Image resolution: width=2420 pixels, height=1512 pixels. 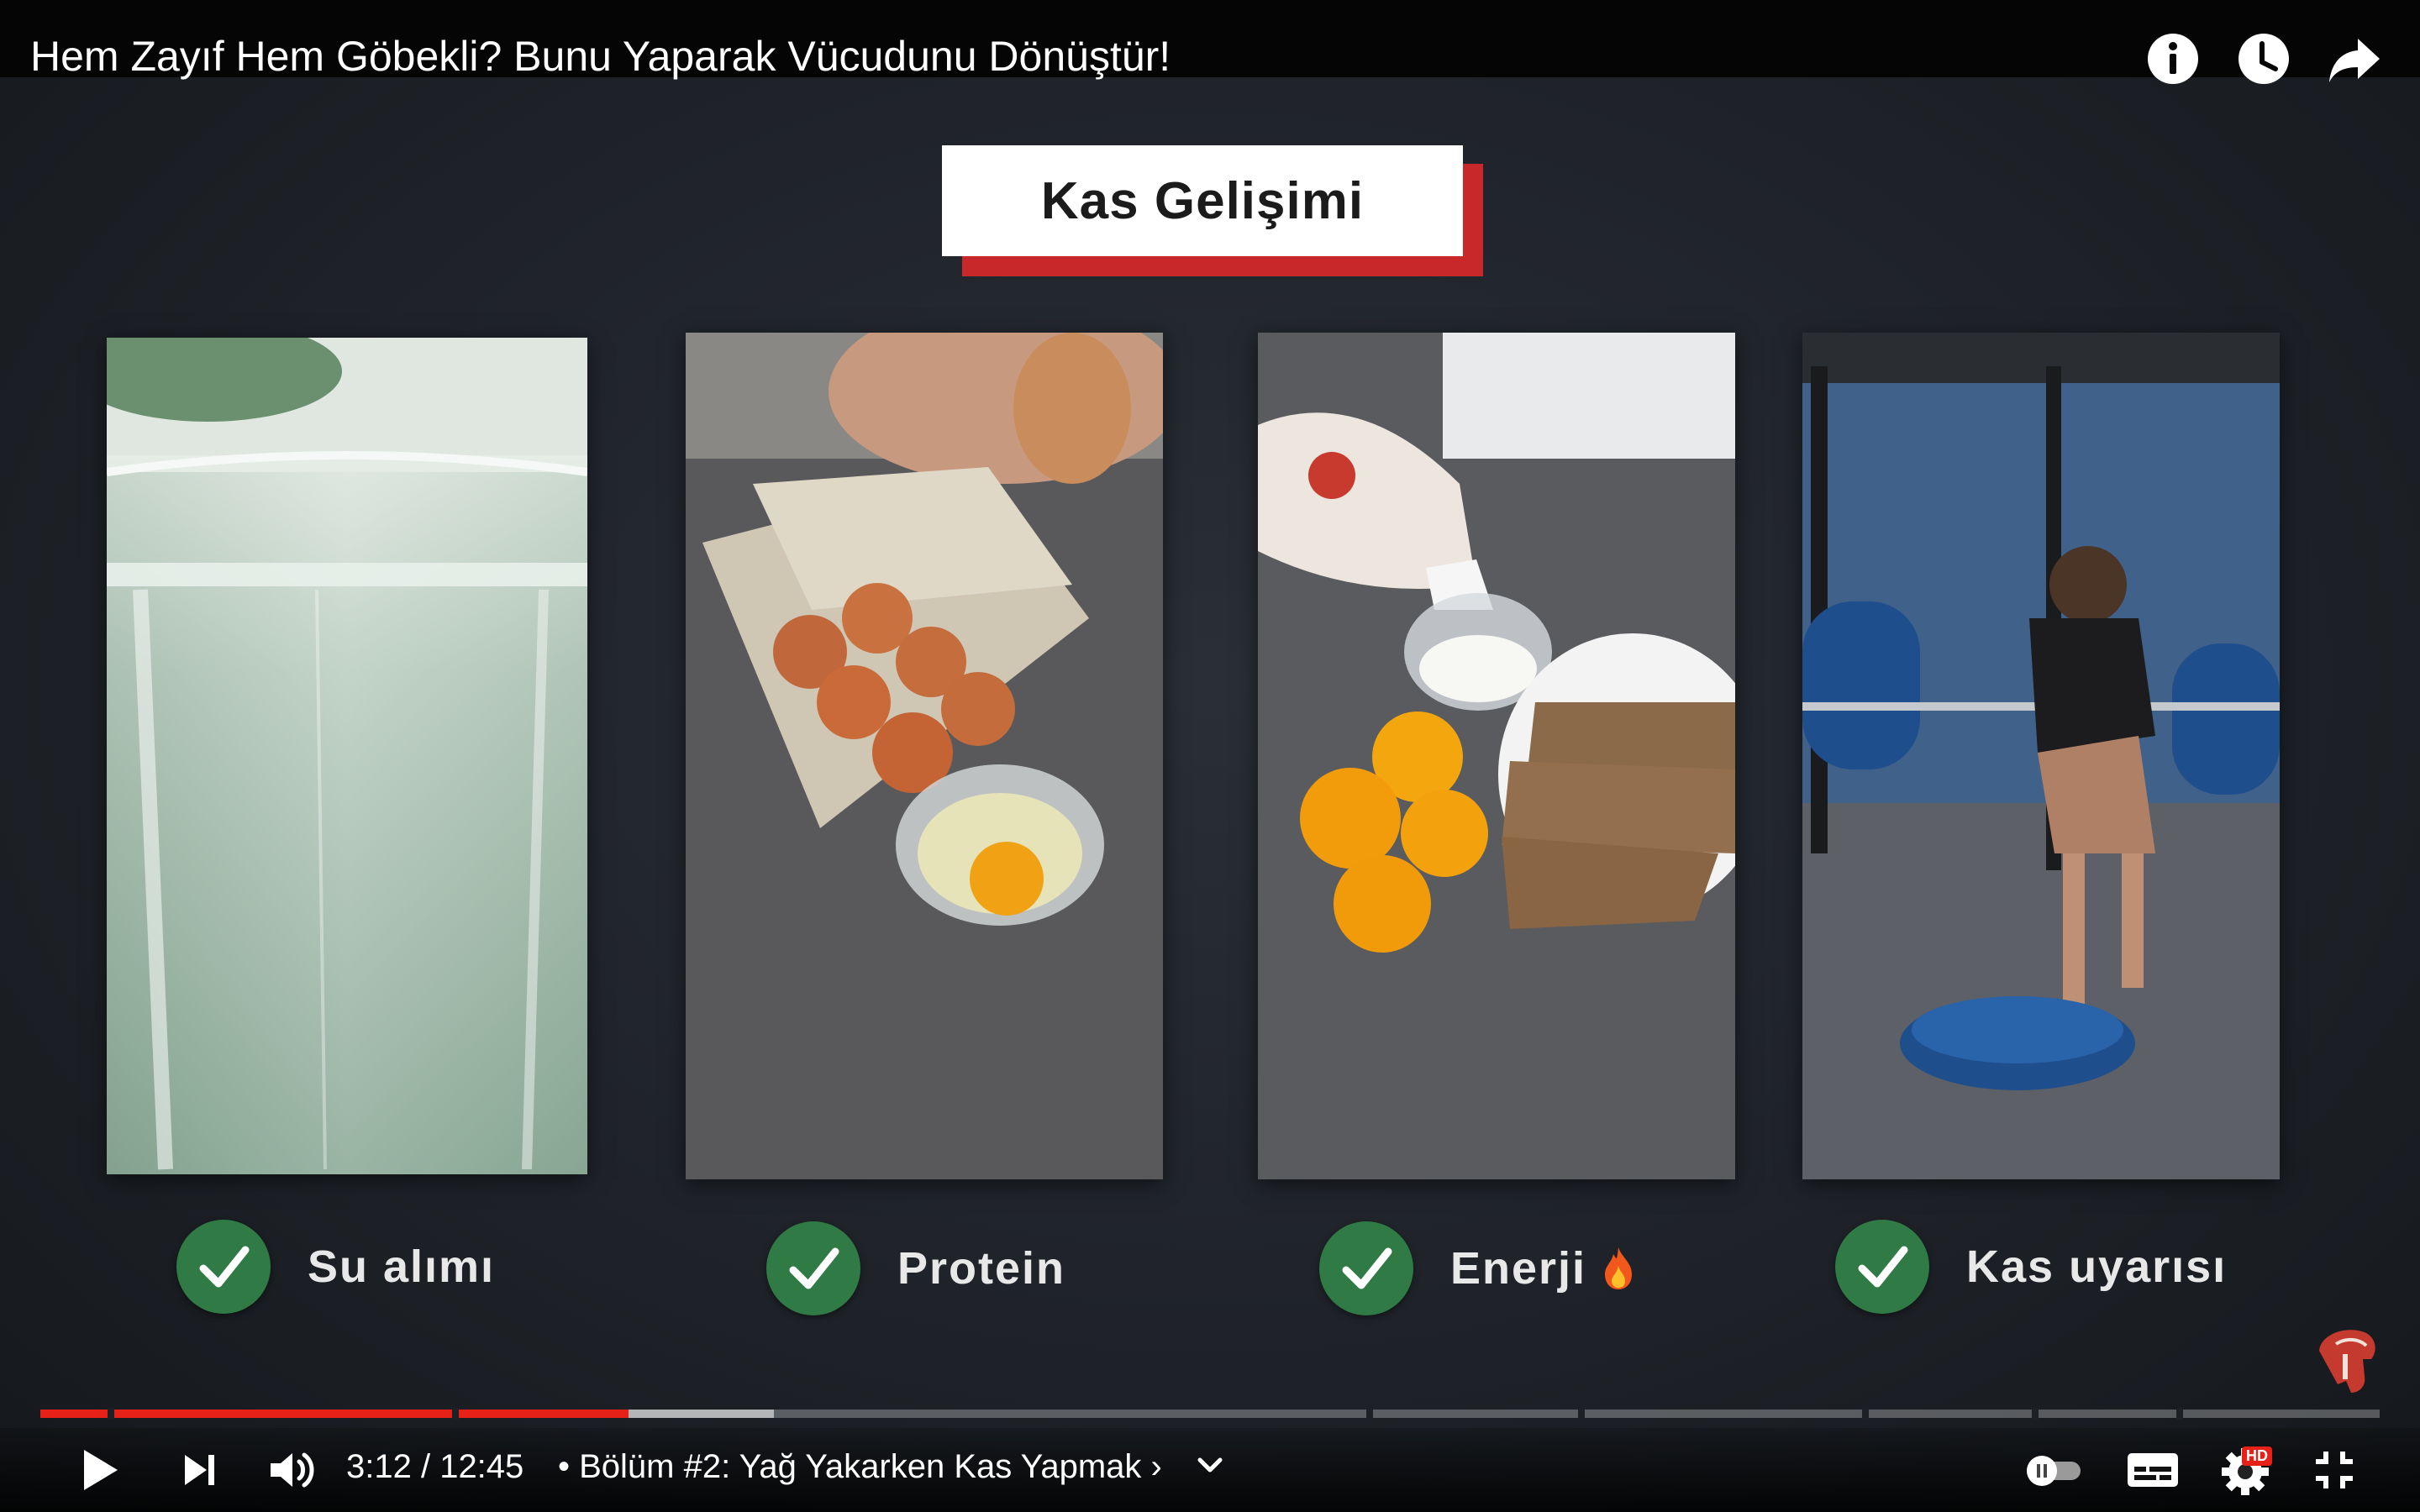 What do you see at coordinates (1497, 756) in the screenshot?
I see `bread-oranges-image` at bounding box center [1497, 756].